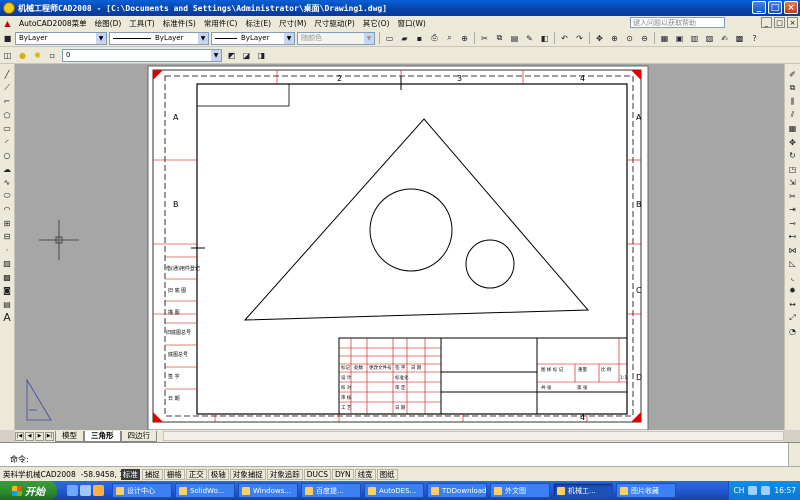  What do you see at coordinates (646, 490) in the screenshot?
I see `task-picture-favorites: 图片收藏` at bounding box center [646, 490].